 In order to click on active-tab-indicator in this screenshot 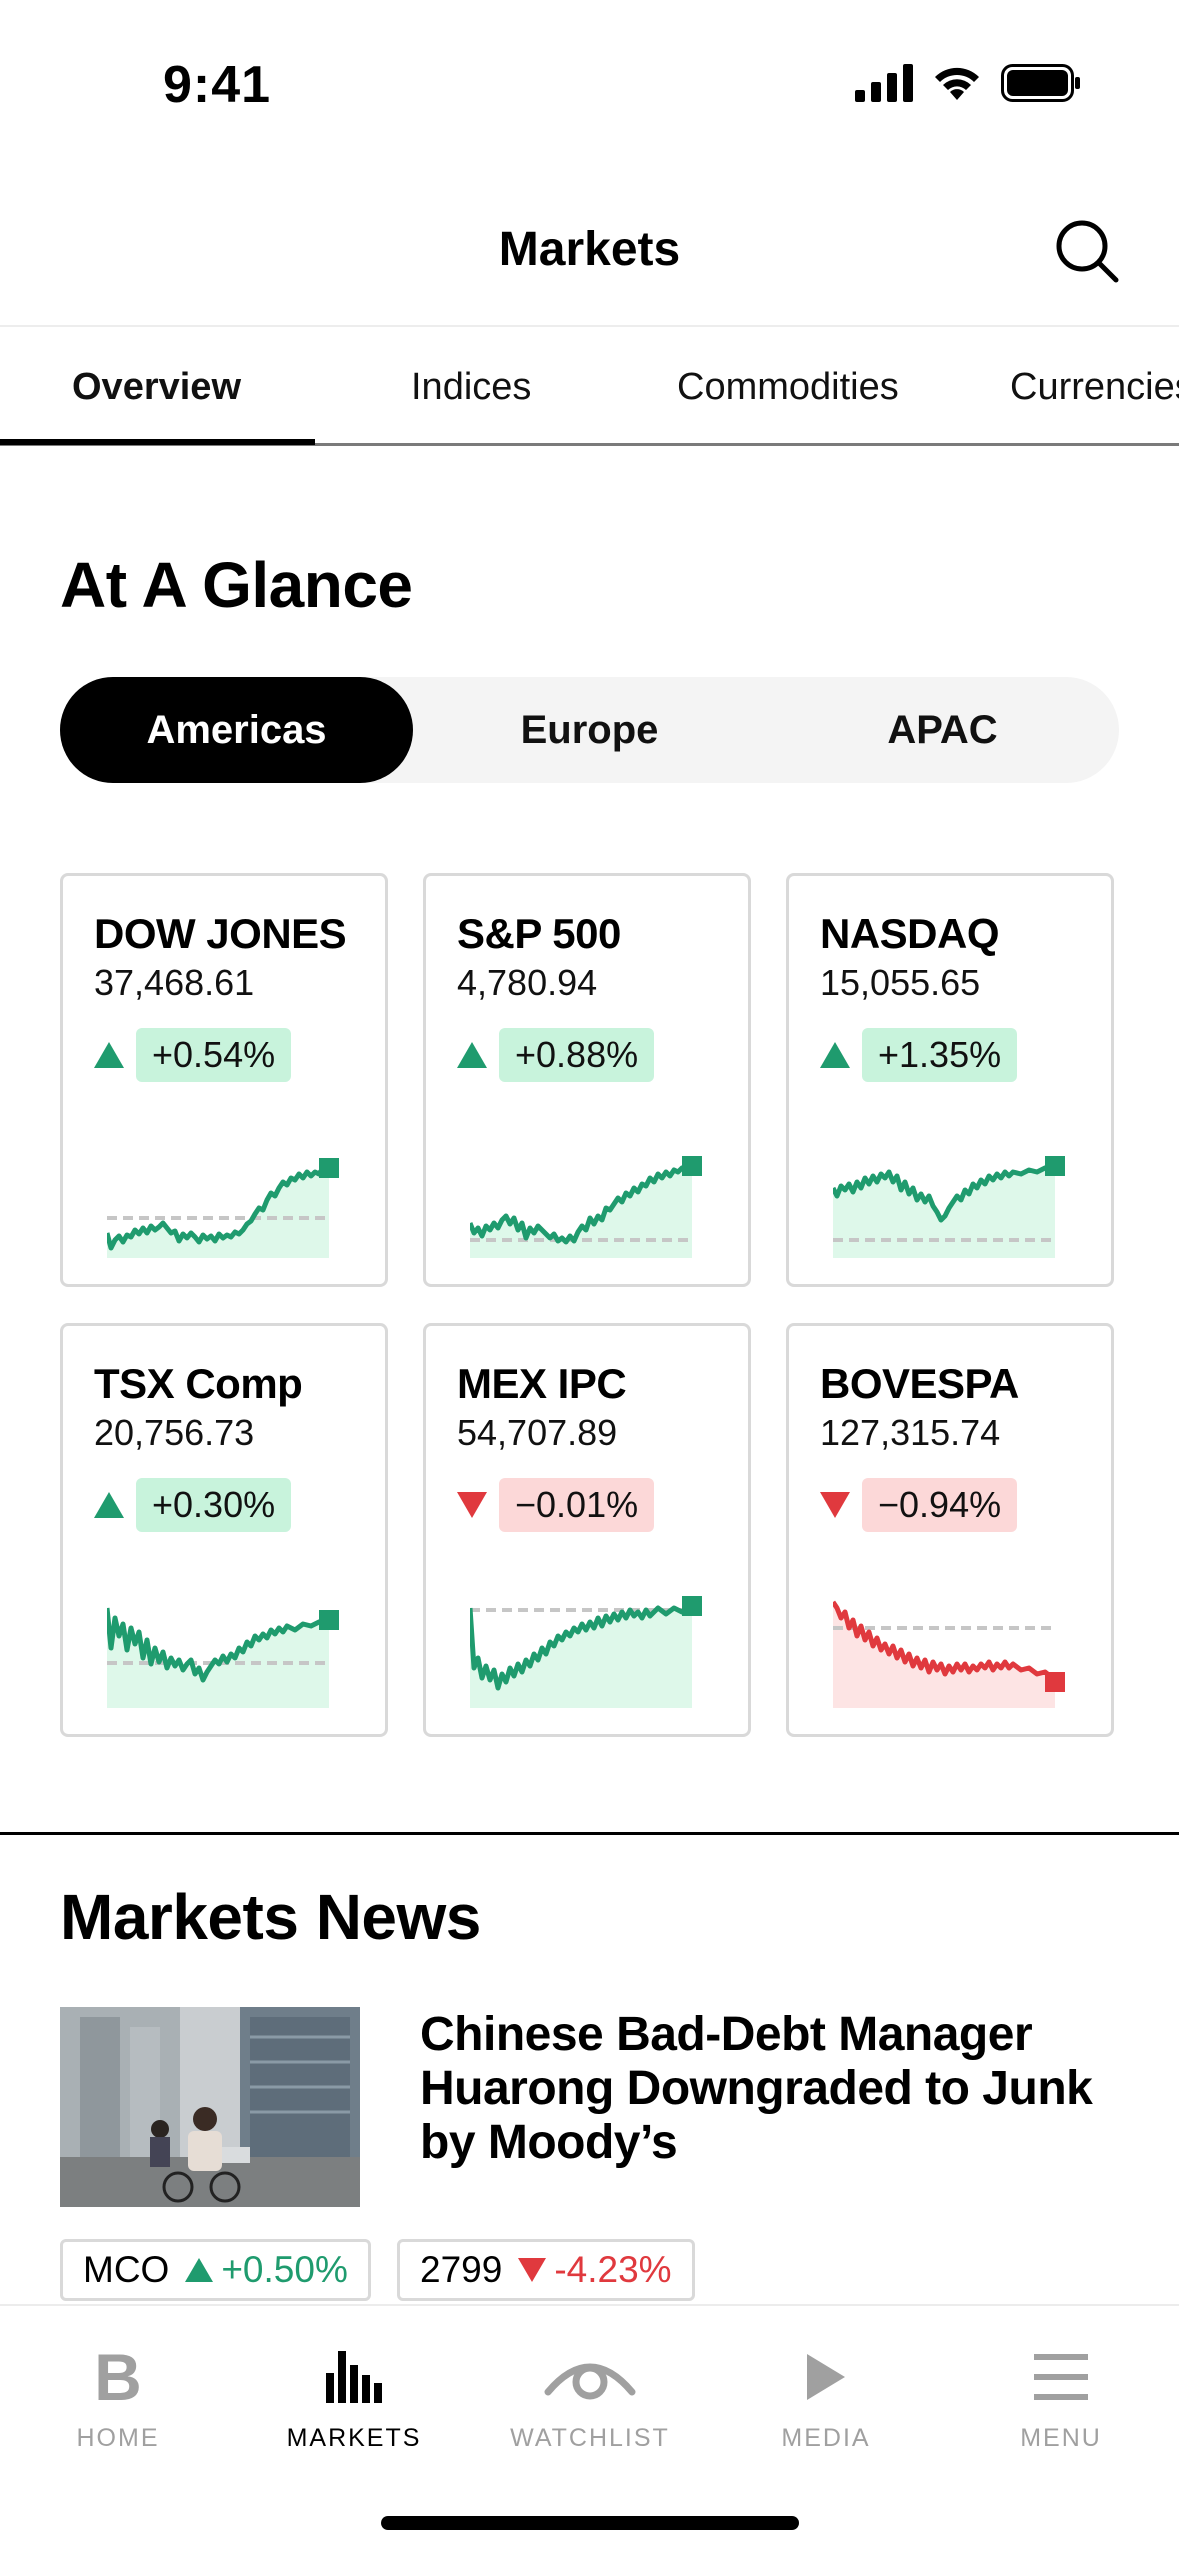, I will do `click(157, 442)`.